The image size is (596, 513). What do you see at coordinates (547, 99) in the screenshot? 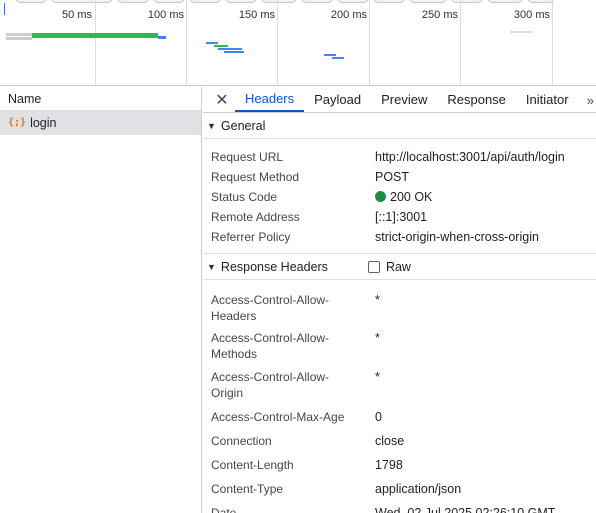
I see `tab-initiator: Initiator` at bounding box center [547, 99].